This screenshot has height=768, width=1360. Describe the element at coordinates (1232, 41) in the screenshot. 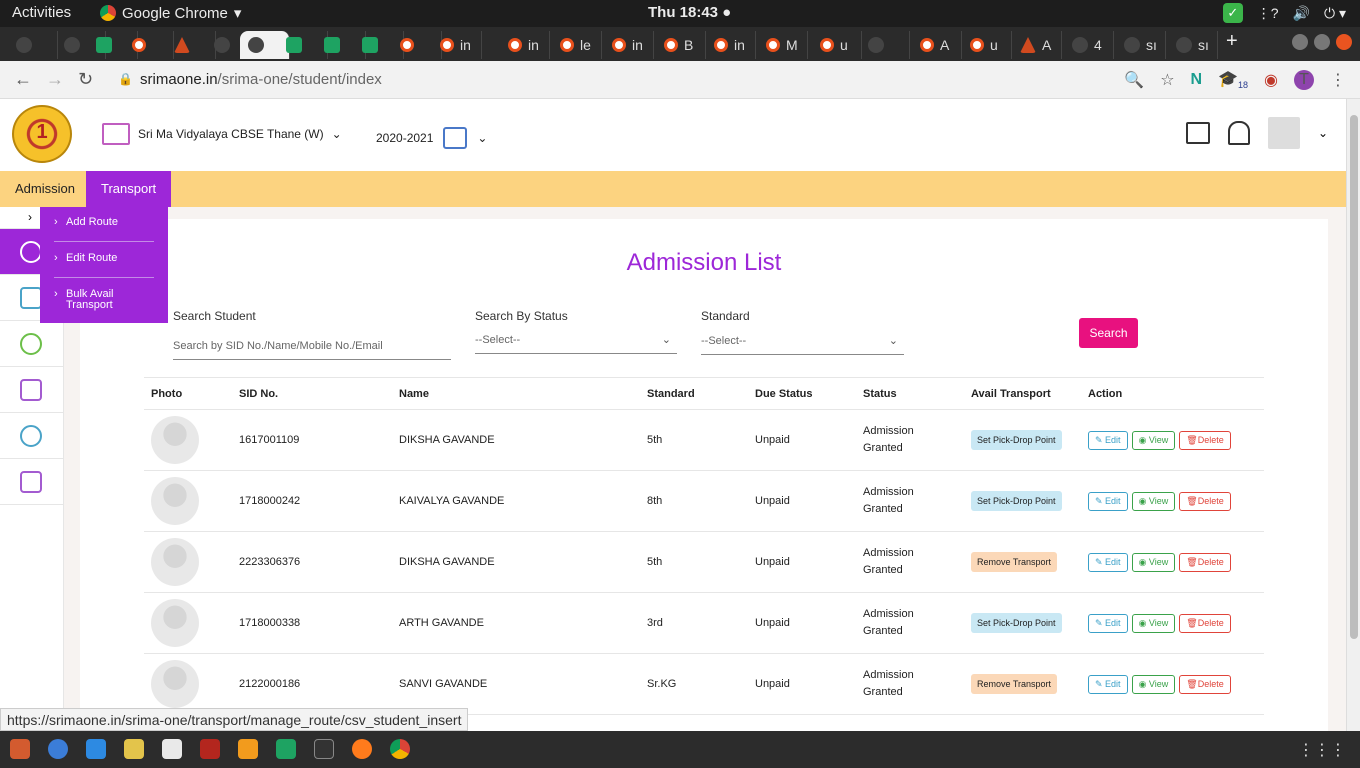

I see `new-tab-button: +` at that location.